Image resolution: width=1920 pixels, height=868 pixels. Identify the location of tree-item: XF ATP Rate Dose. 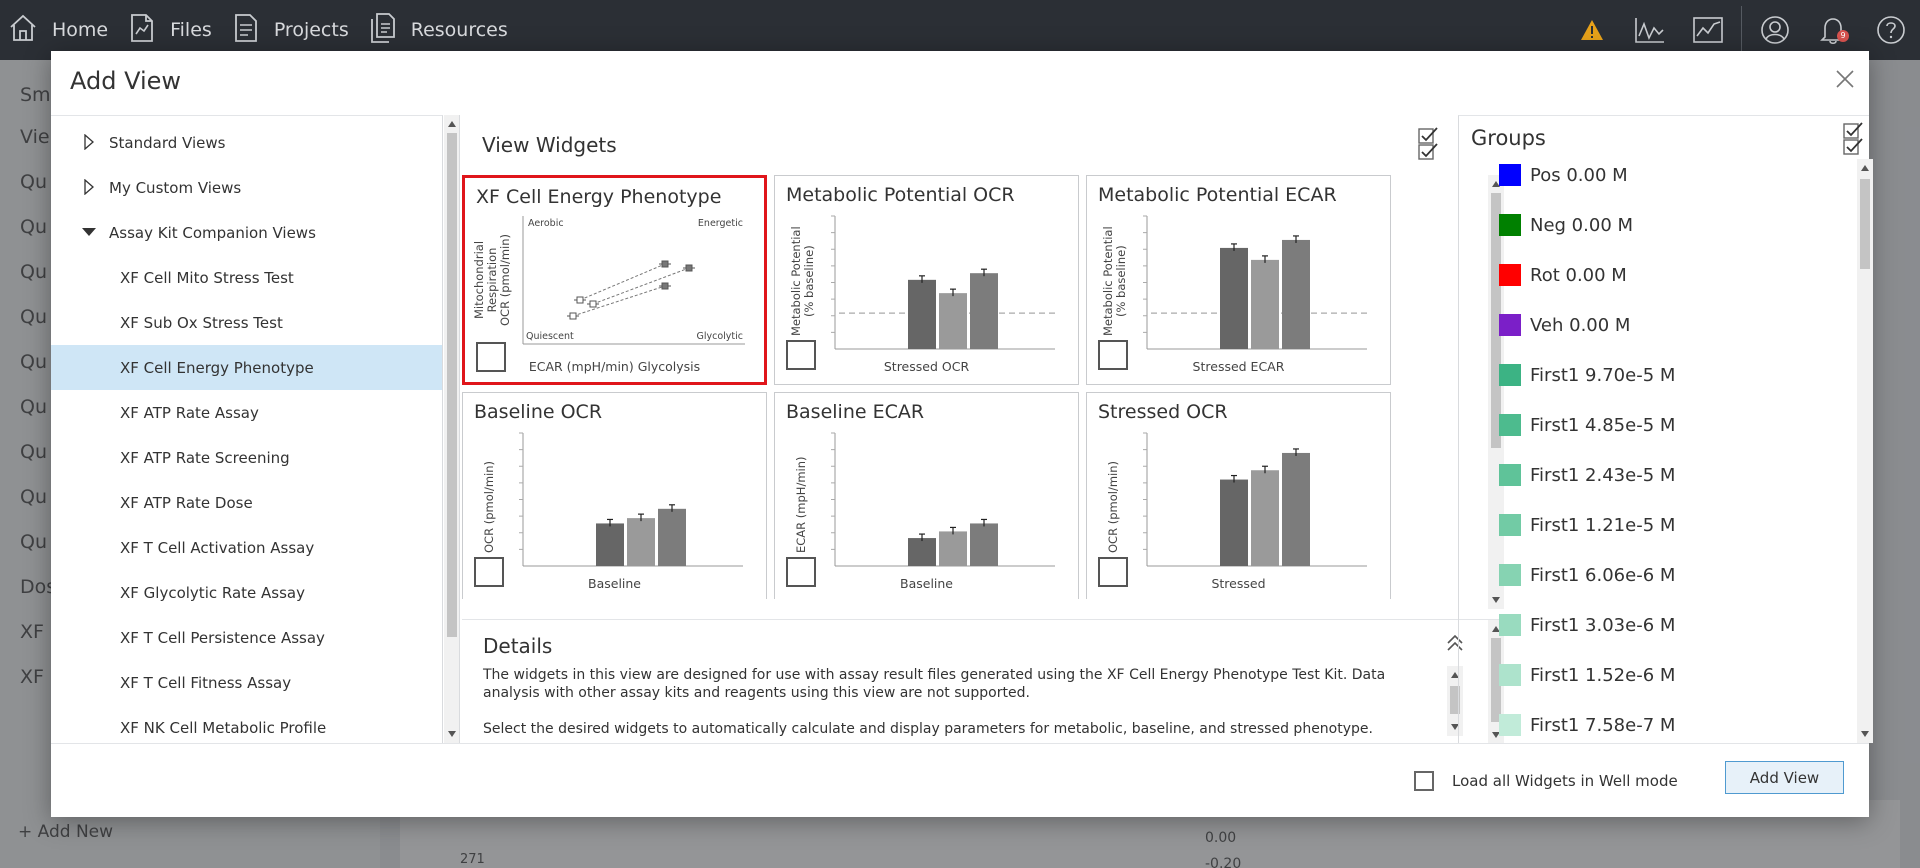
(246, 502).